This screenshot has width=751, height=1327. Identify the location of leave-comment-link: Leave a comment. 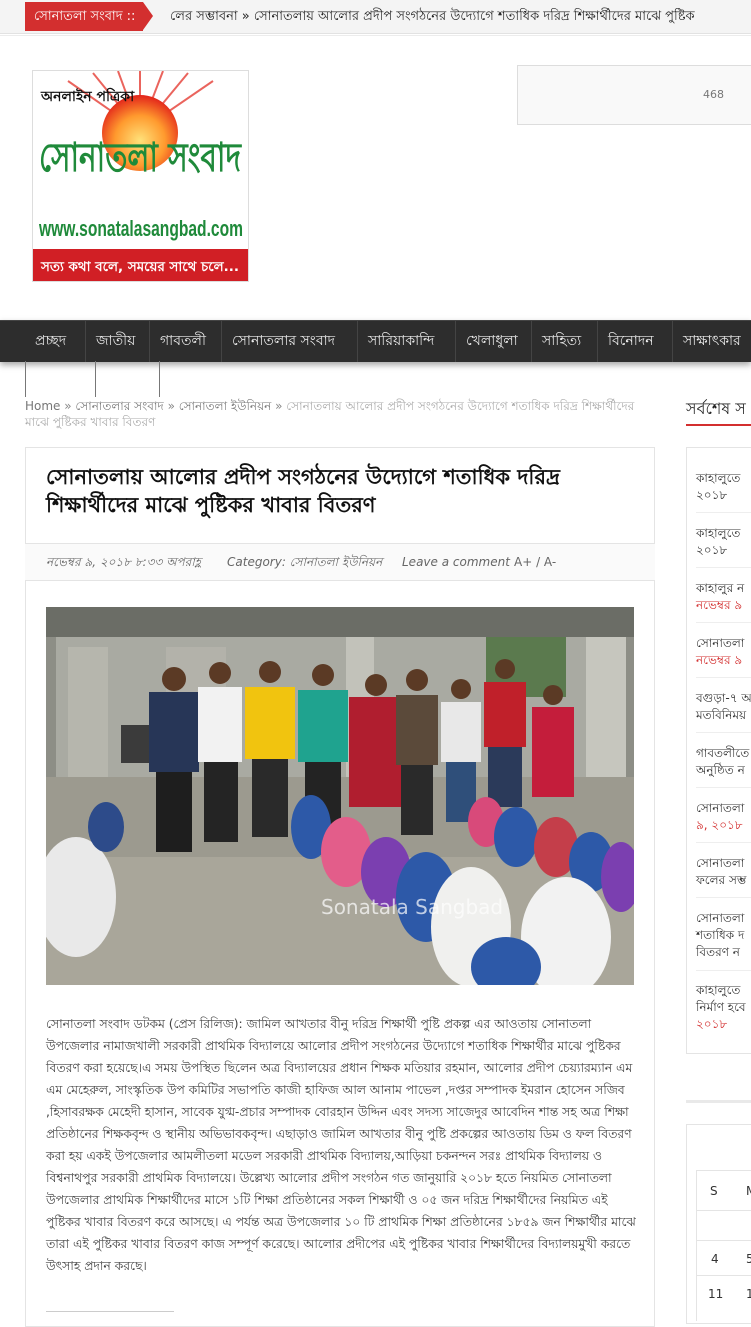
(456, 562).